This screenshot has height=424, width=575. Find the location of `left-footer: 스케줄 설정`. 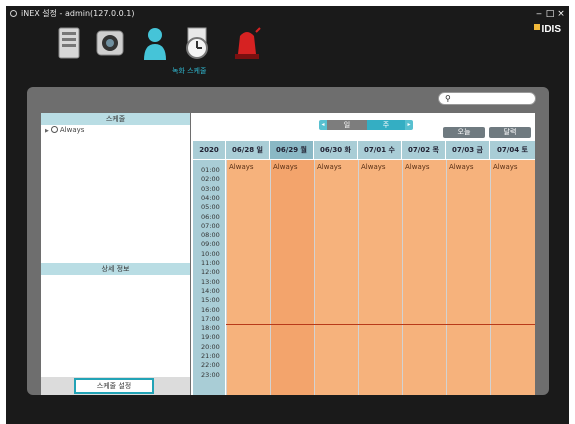

left-footer: 스케줄 설정 is located at coordinates (115, 386).